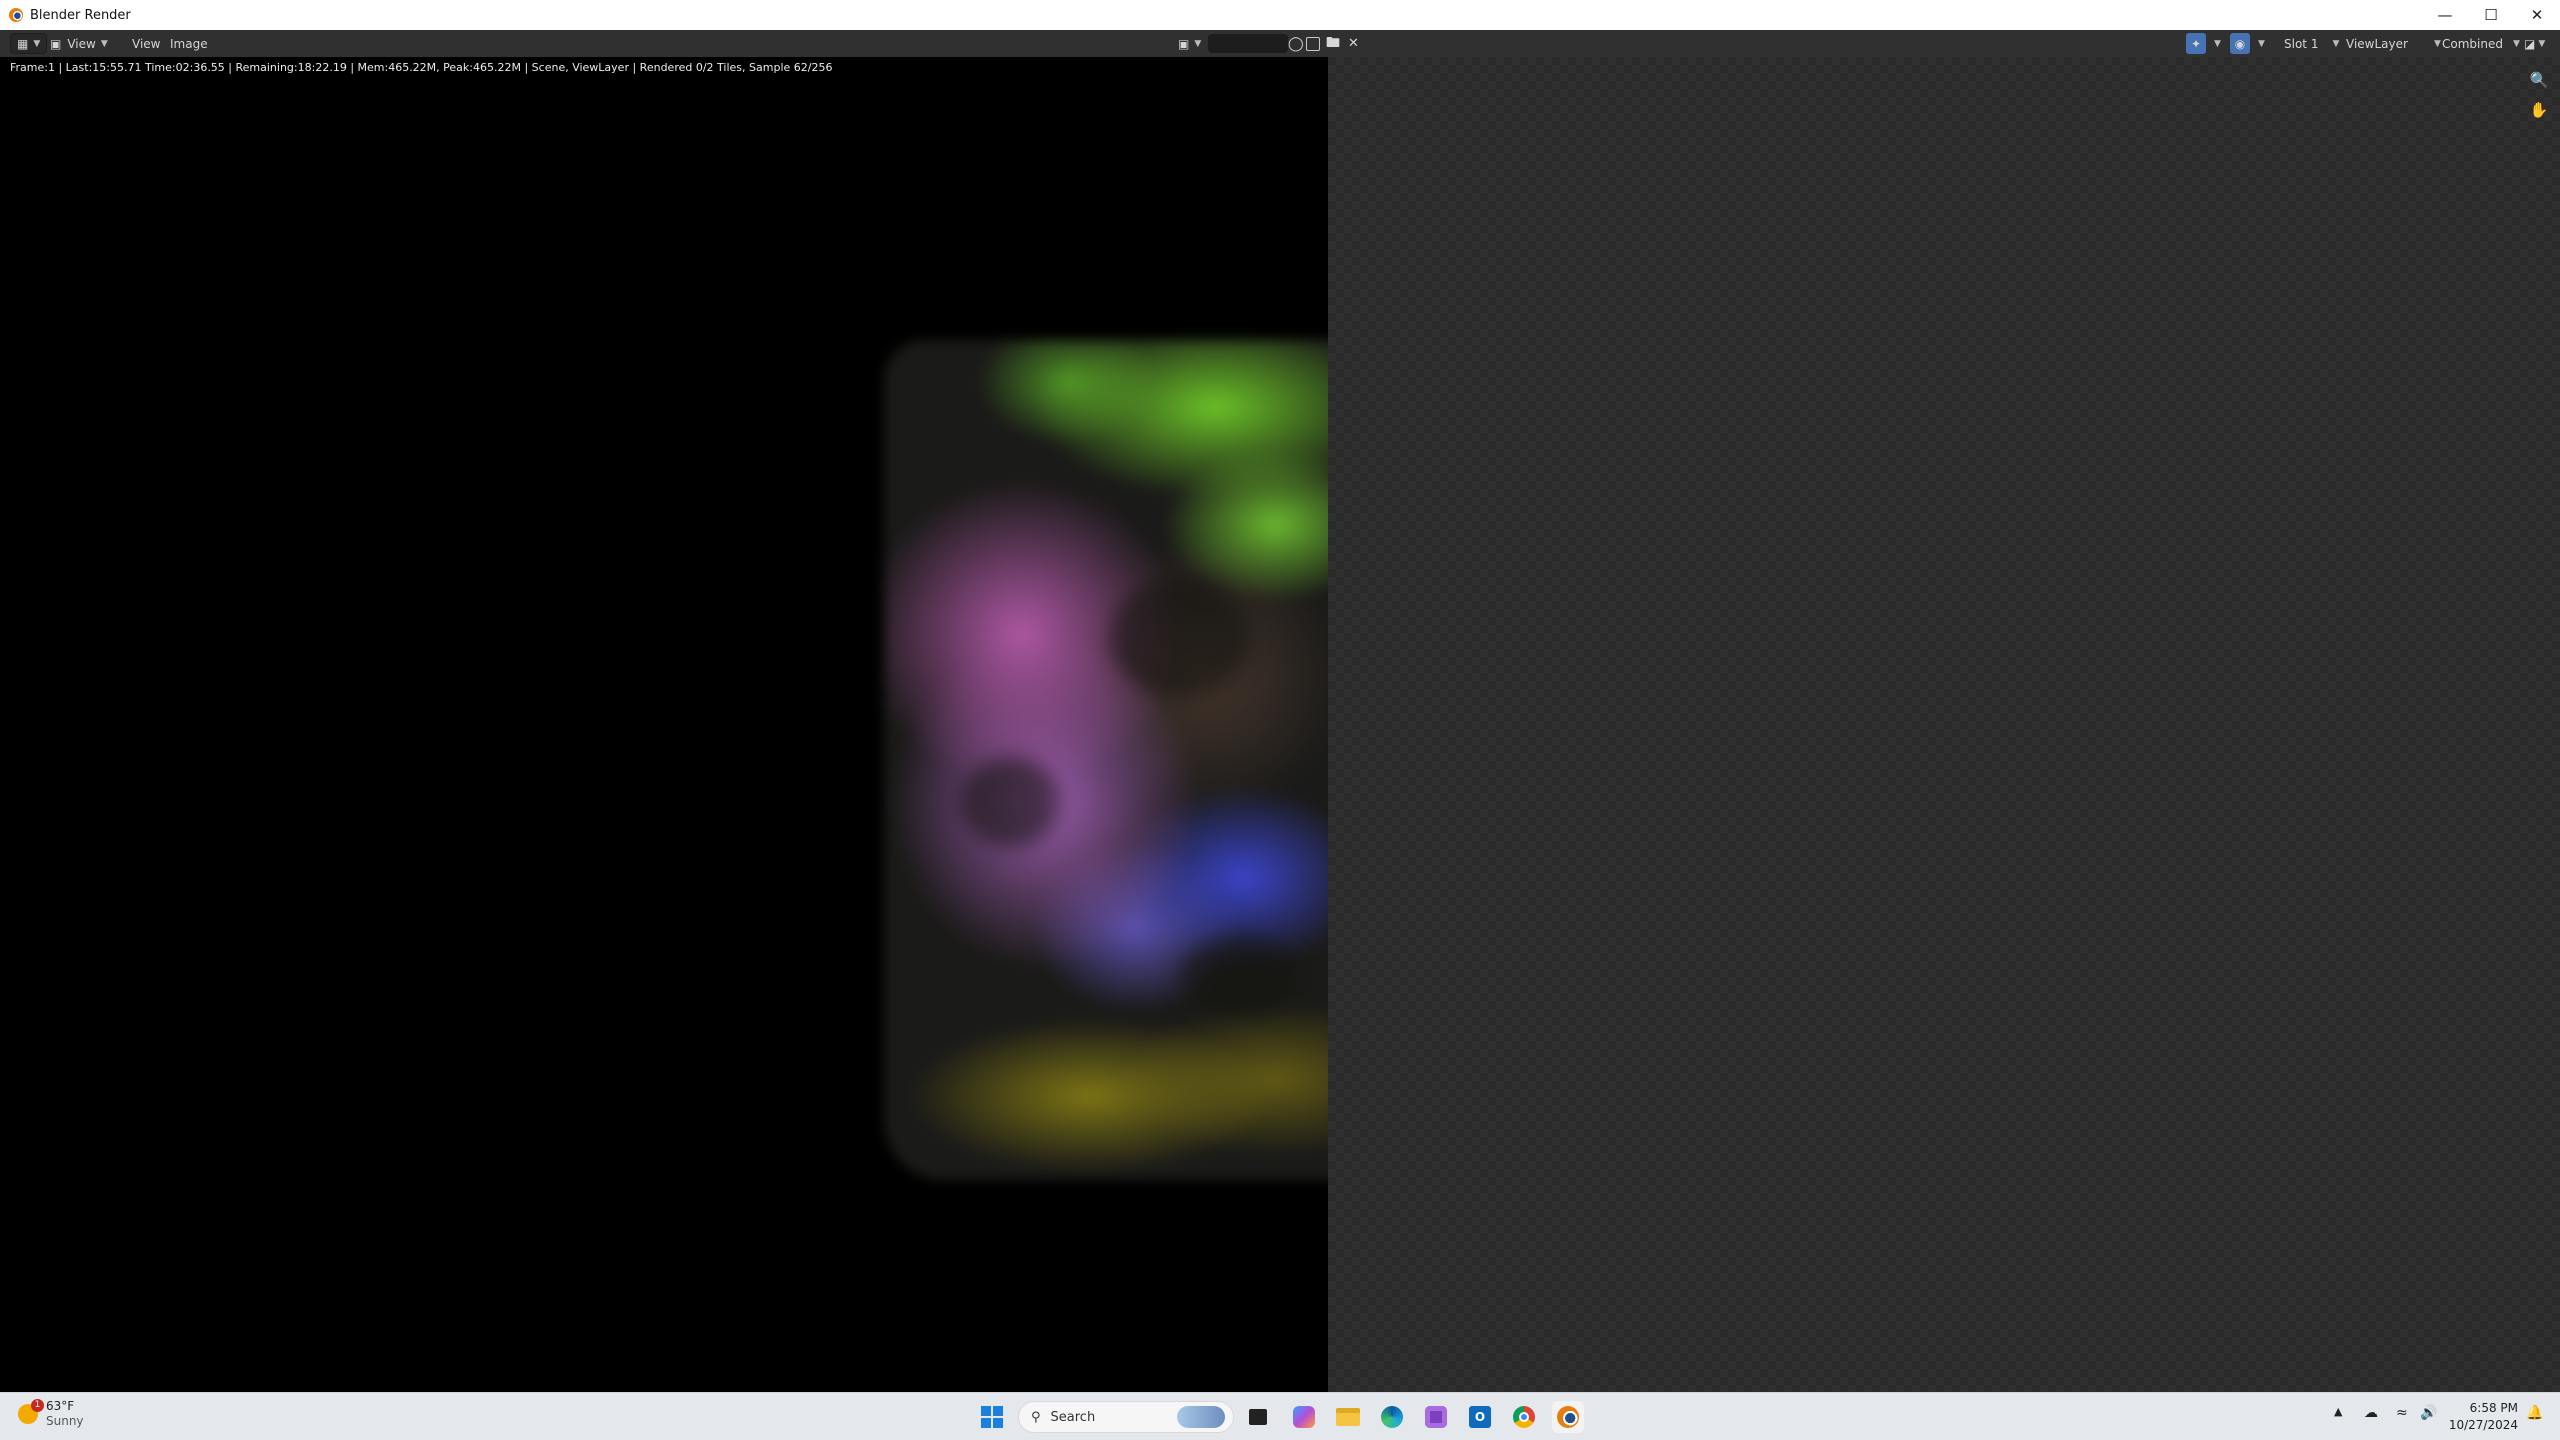 The width and height of the screenshot is (2560, 1440). What do you see at coordinates (992, 1417) in the screenshot?
I see `windows-start-icon` at bounding box center [992, 1417].